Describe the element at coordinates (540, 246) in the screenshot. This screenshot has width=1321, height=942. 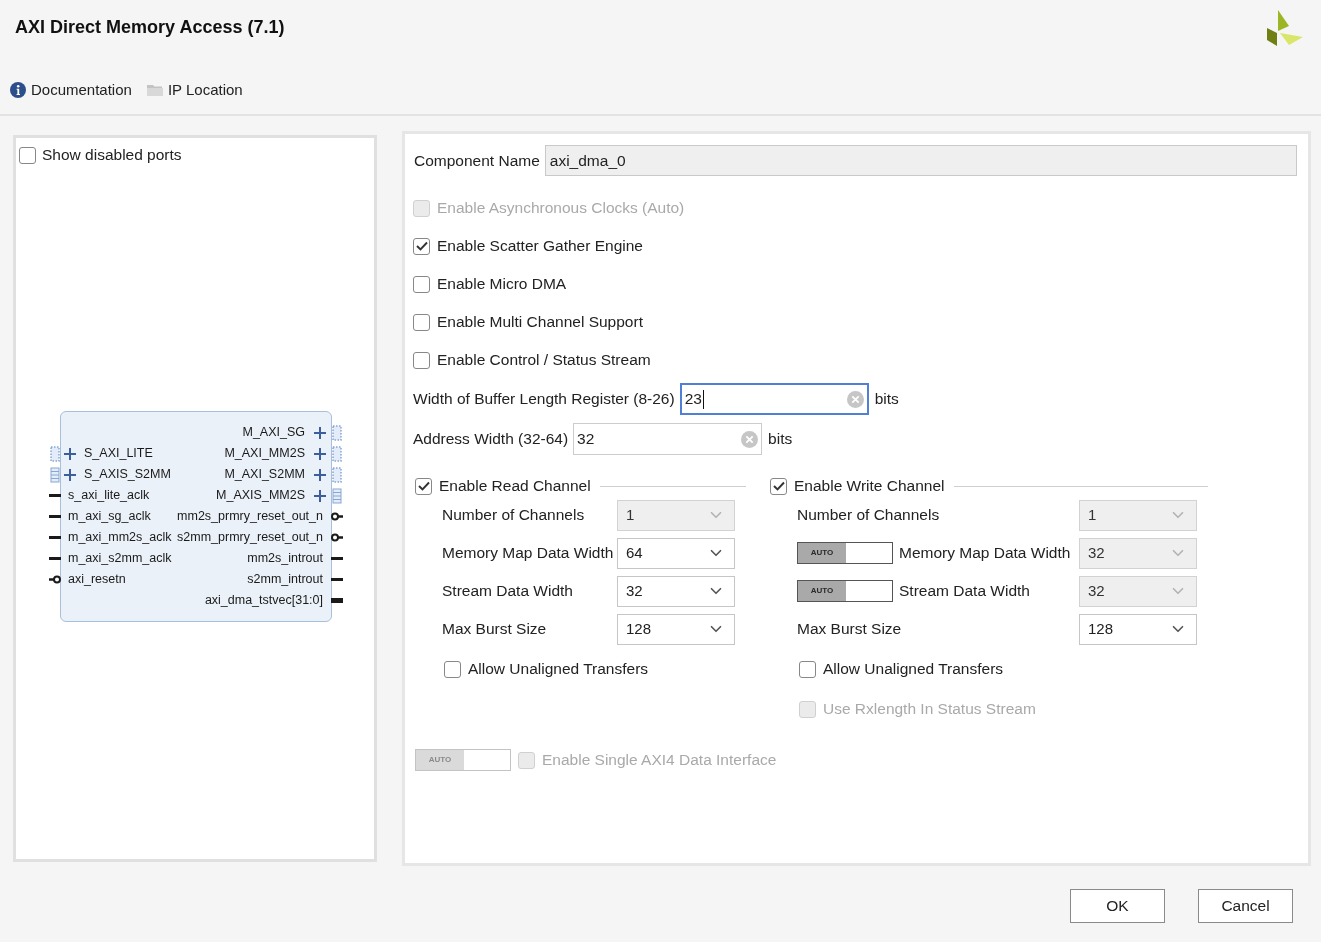
I see `checkbox-label: Enable Scatter Gather Engine` at that location.